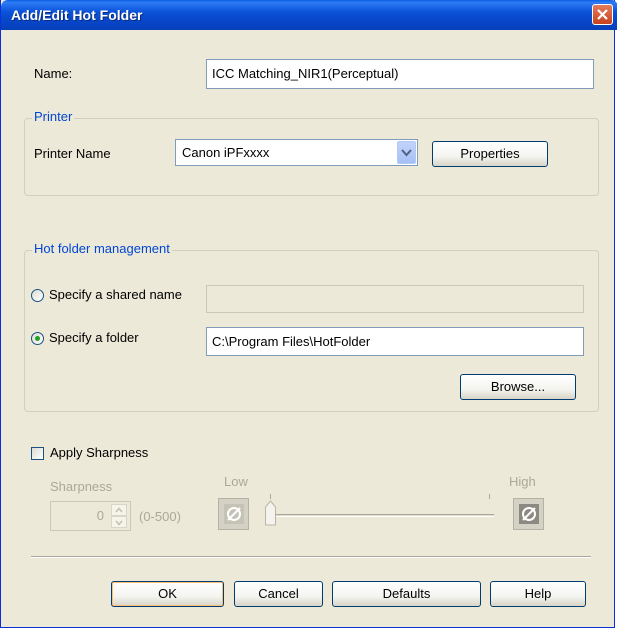  I want to click on ok-button: OK, so click(167, 594).